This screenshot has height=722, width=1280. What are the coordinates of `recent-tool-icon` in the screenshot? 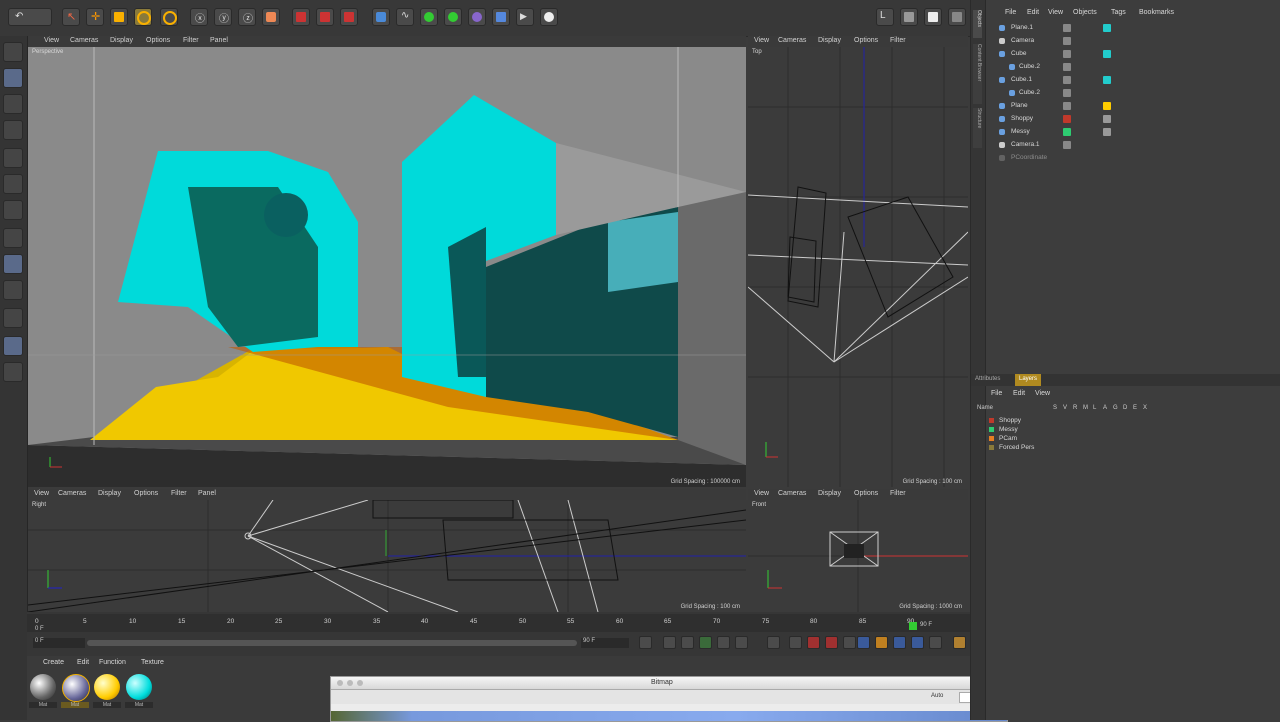 It's located at (169, 17).